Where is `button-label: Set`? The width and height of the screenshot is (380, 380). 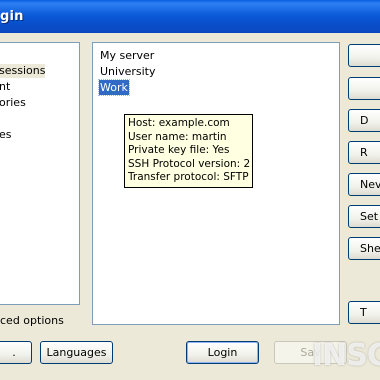
button-label: Set is located at coordinates (369, 216).